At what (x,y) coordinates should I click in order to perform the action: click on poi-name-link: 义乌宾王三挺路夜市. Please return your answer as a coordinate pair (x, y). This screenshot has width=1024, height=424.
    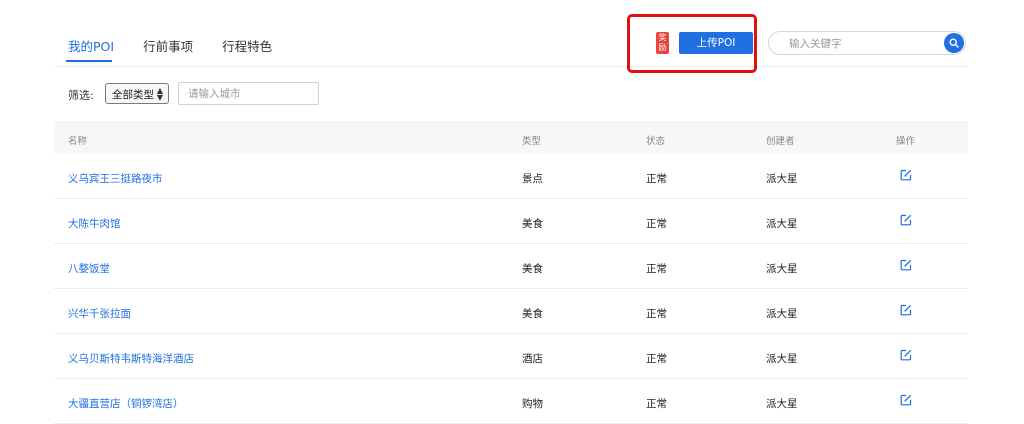
    Looking at the image, I should click on (115, 178).